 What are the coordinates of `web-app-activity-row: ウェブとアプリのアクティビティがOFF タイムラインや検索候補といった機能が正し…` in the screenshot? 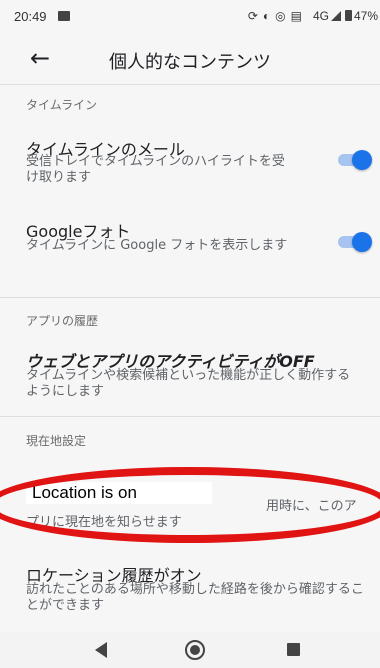 It's located at (190, 374).